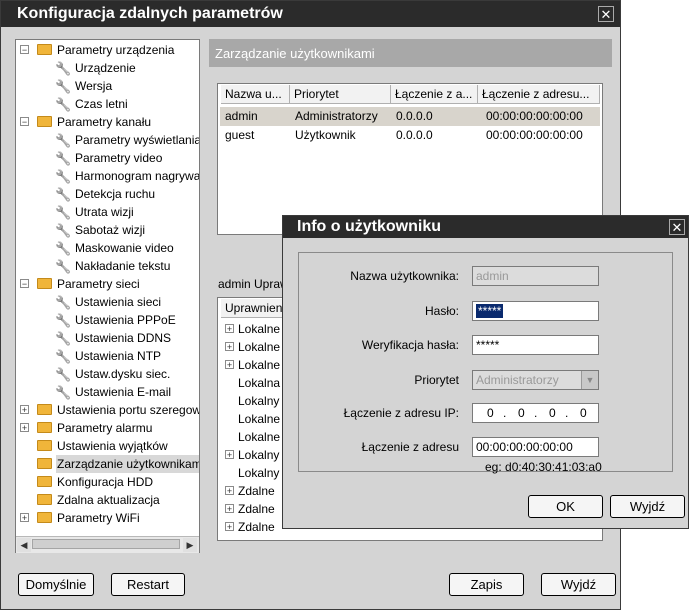 Image resolution: width=696 pixels, height=610 pixels. Describe the element at coordinates (107, 464) in the screenshot. I see `tree-node-folder: Zarządzanie użytkownikami` at that location.